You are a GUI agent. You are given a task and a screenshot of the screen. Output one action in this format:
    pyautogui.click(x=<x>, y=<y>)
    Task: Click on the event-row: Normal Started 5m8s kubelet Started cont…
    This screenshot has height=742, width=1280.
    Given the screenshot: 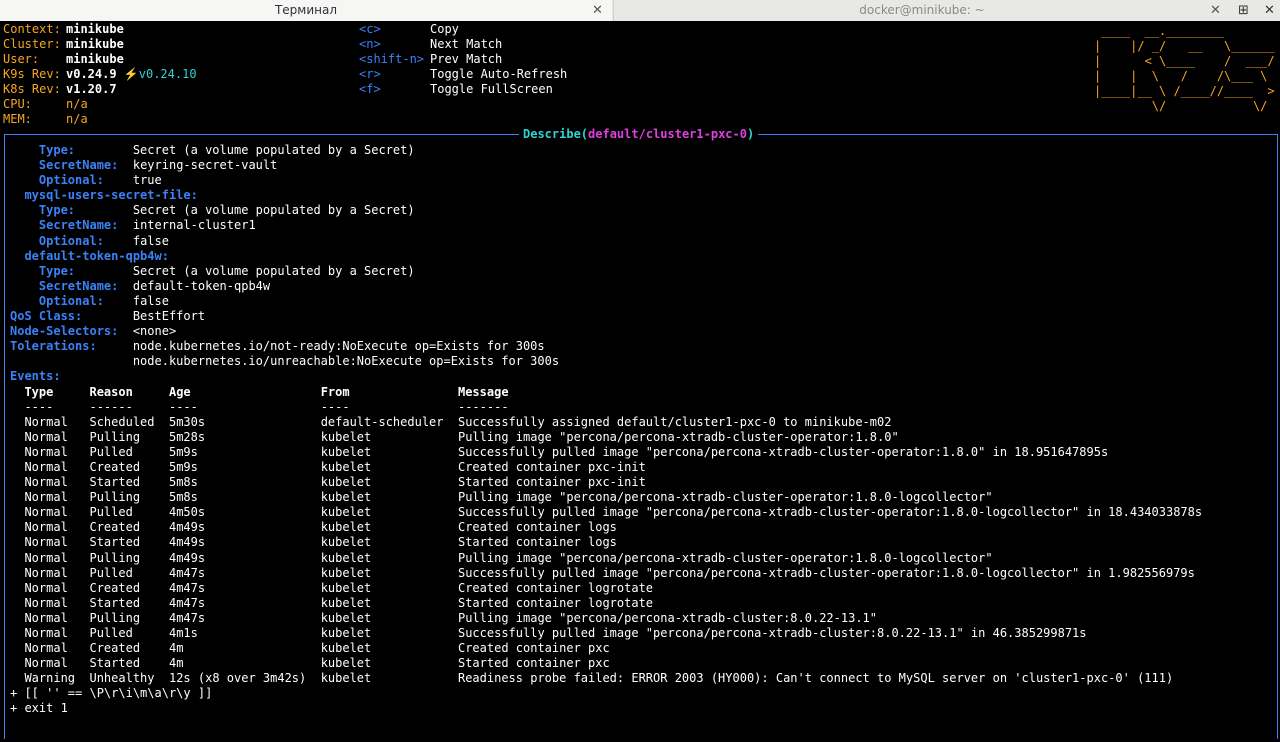 What is the action you would take?
    pyautogui.click(x=606, y=482)
    